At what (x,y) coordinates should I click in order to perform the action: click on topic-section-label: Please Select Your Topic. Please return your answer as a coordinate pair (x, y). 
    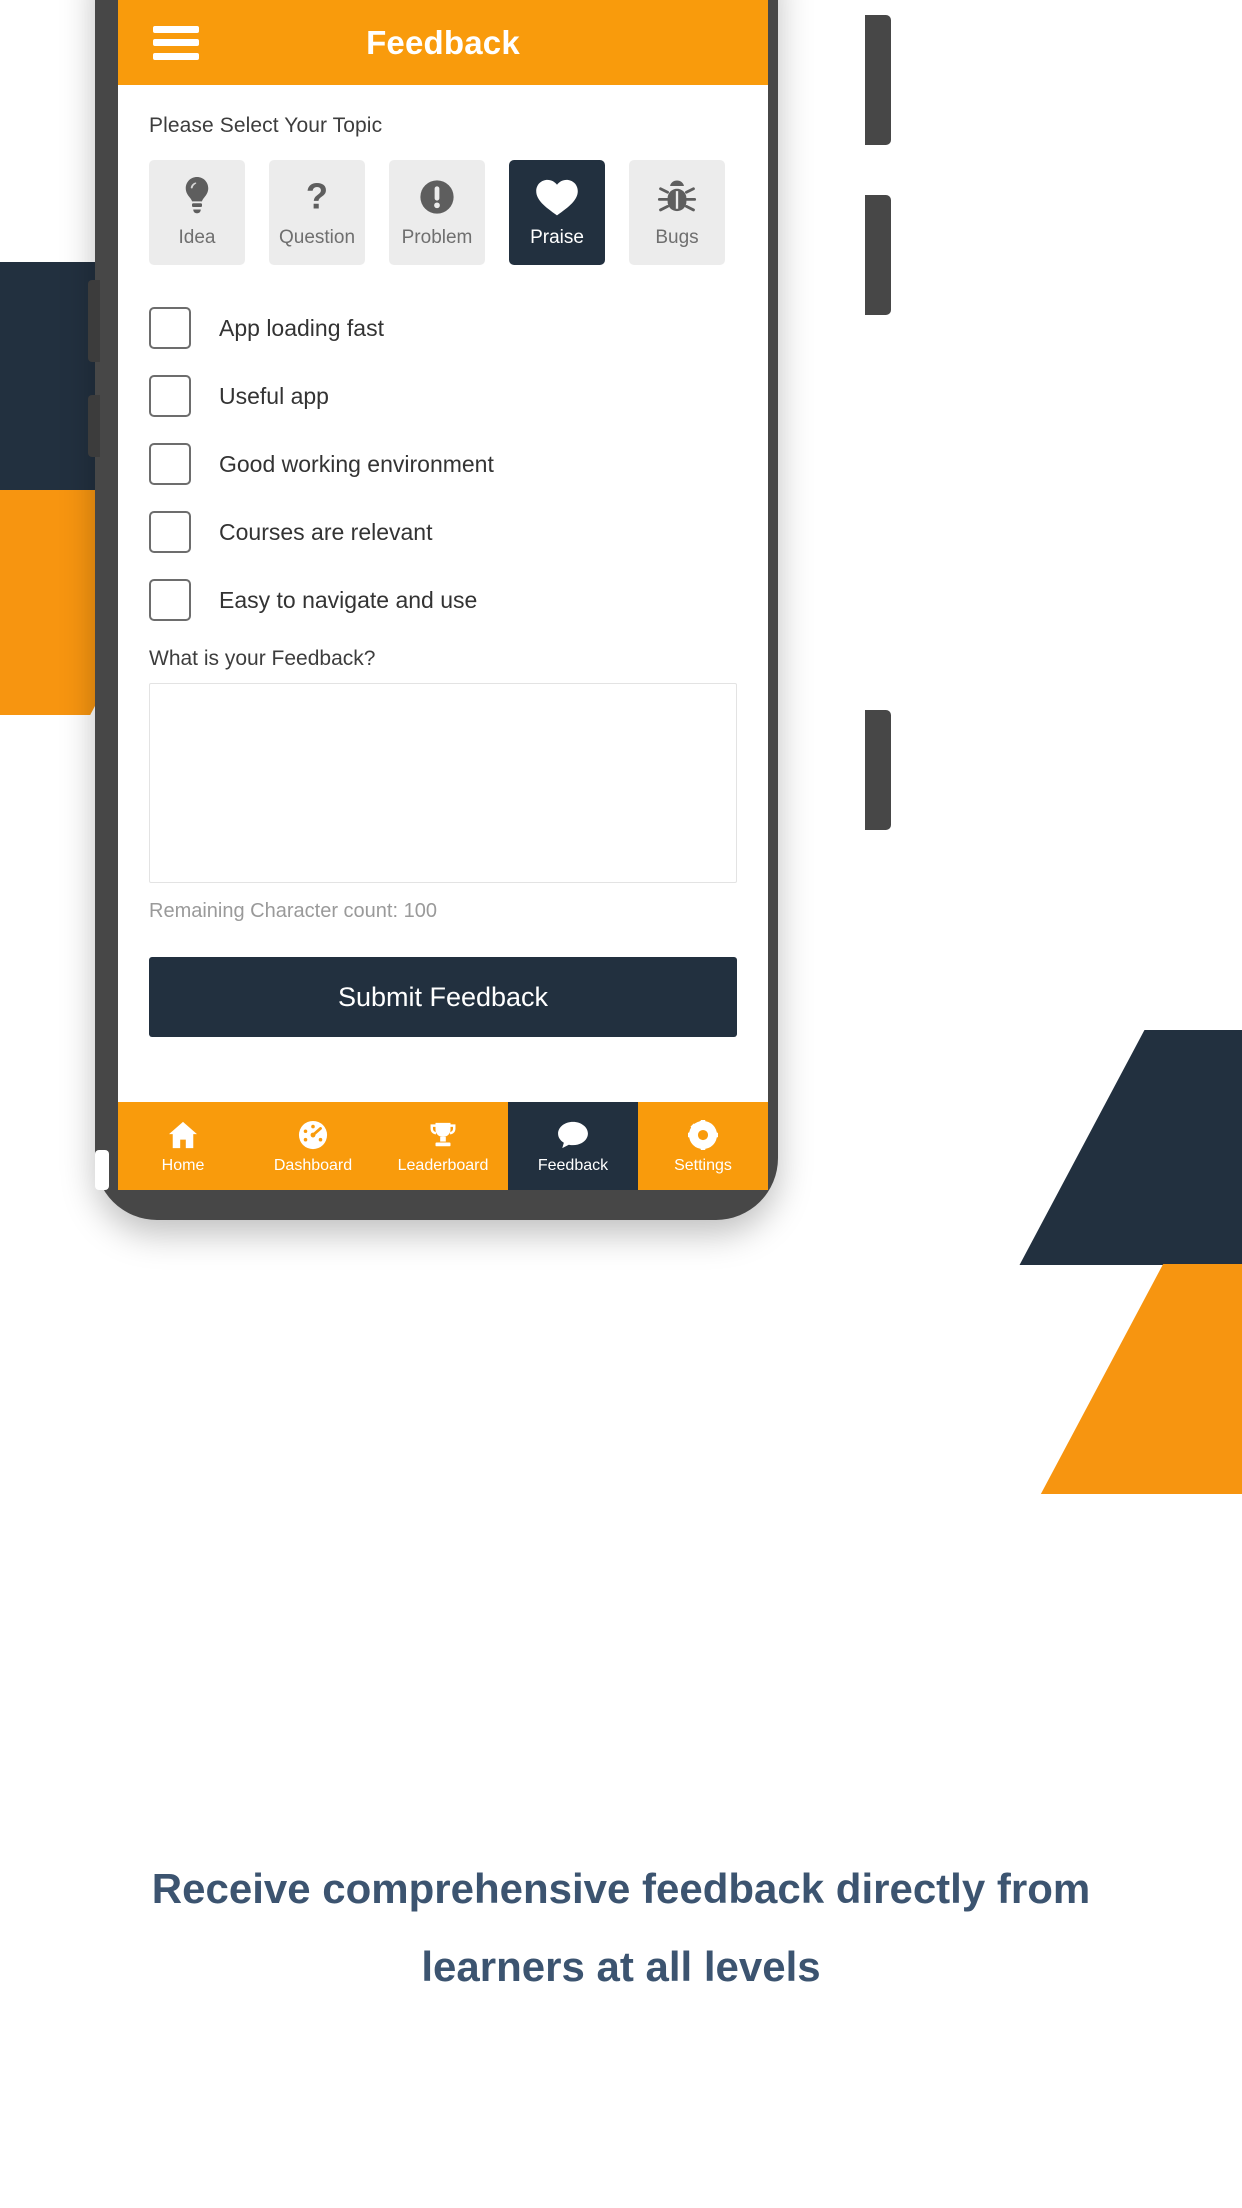
    Looking at the image, I should click on (266, 125).